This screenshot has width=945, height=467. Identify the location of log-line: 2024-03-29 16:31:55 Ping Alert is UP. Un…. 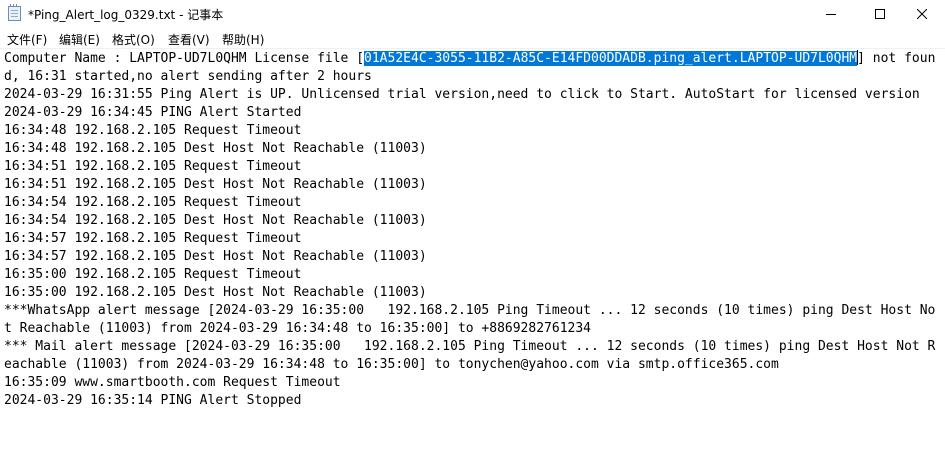
(462, 94).